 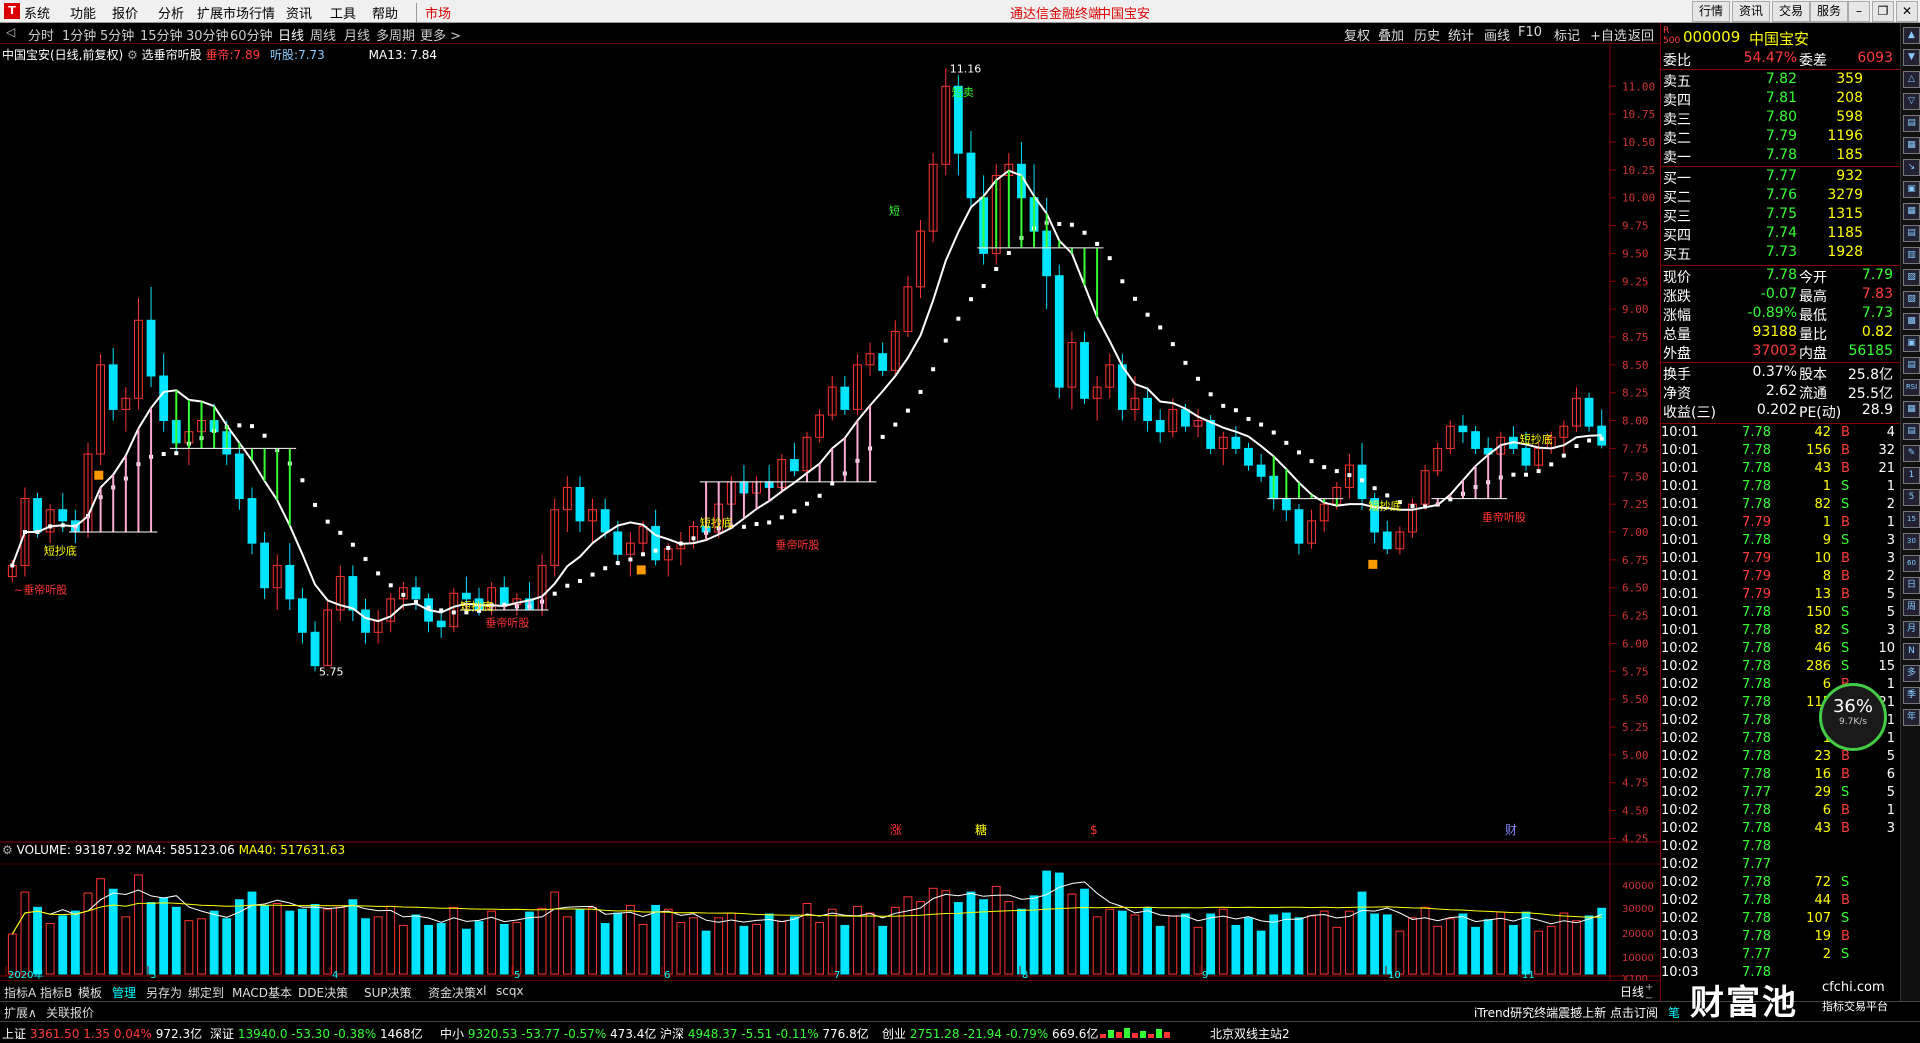 What do you see at coordinates (299, 12) in the screenshot?
I see `menu-item-5: 资讯` at bounding box center [299, 12].